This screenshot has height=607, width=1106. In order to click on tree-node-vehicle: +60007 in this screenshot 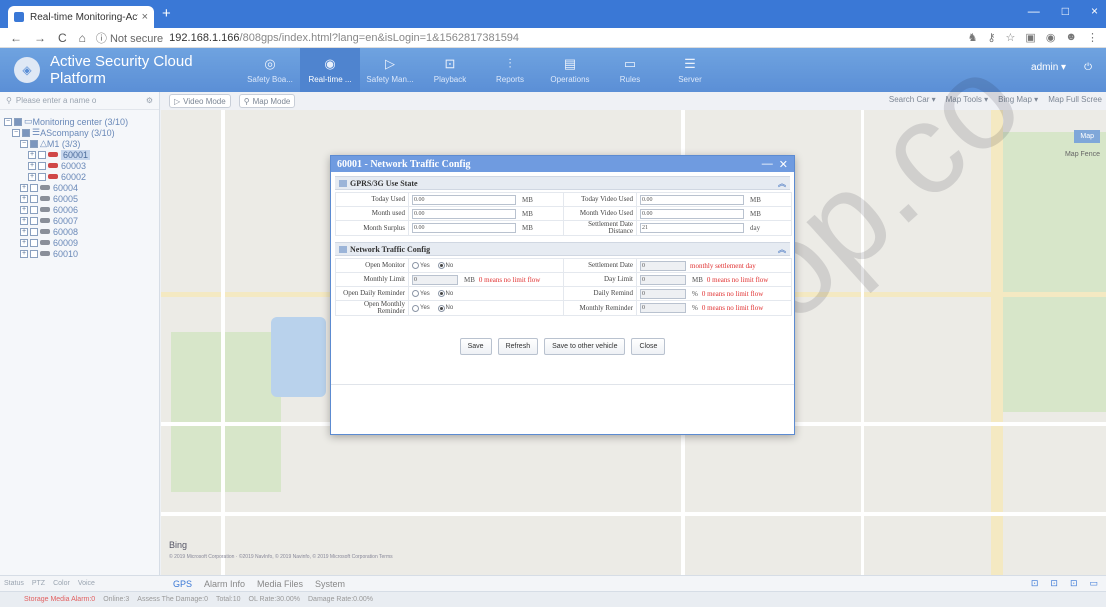, I will do `click(79, 220)`.